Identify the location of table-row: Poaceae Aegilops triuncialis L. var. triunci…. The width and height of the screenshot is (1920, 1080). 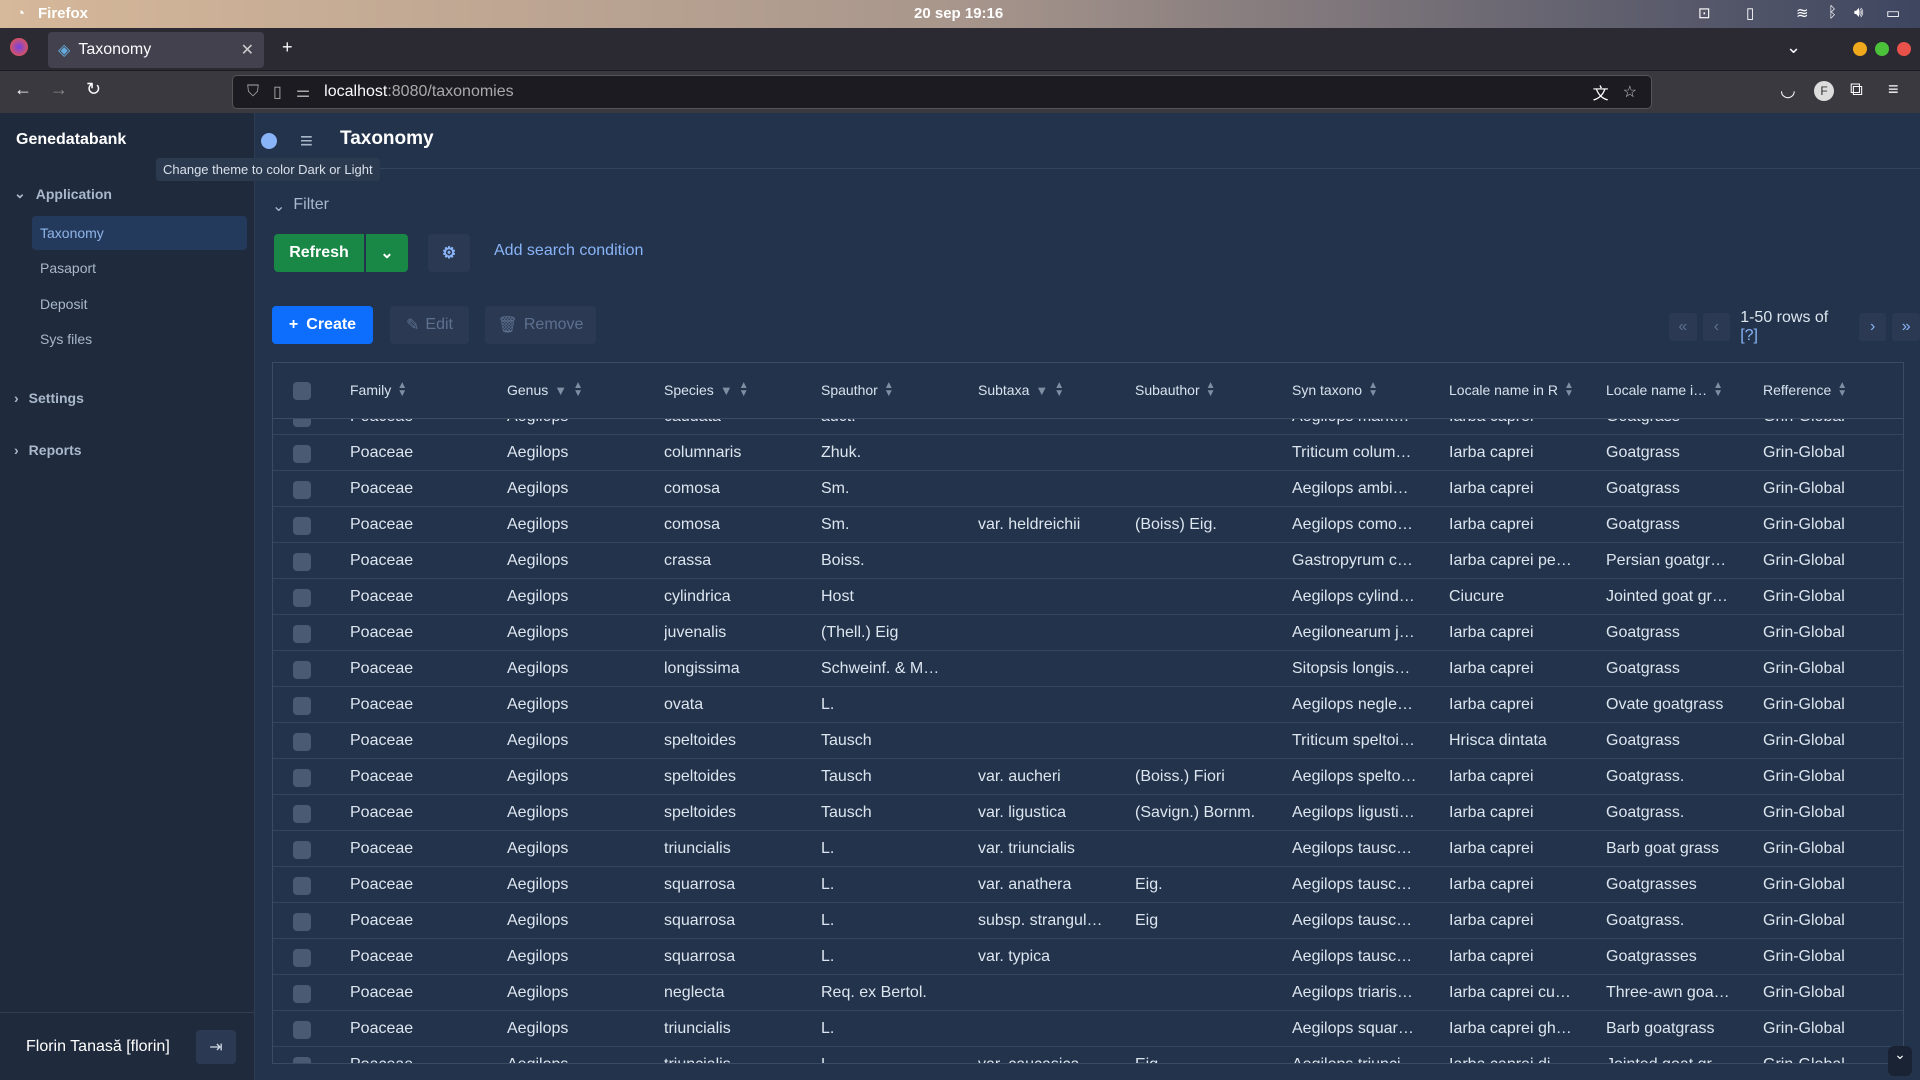
(1088, 849).